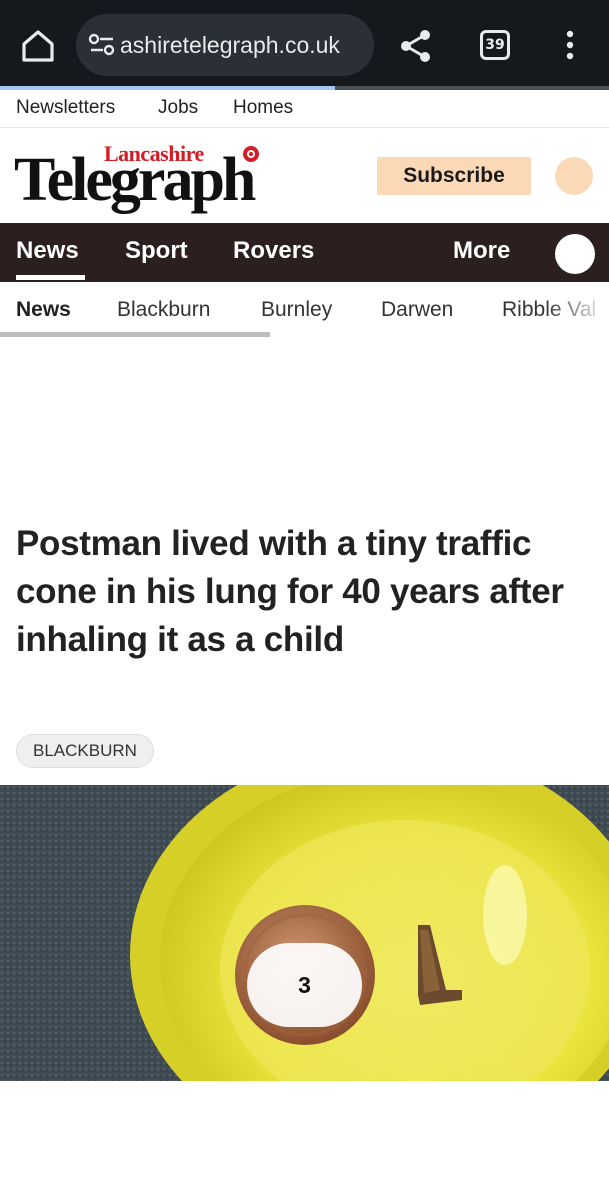  Describe the element at coordinates (135, 334) in the screenshot. I see `subnav-scrollbar` at that location.